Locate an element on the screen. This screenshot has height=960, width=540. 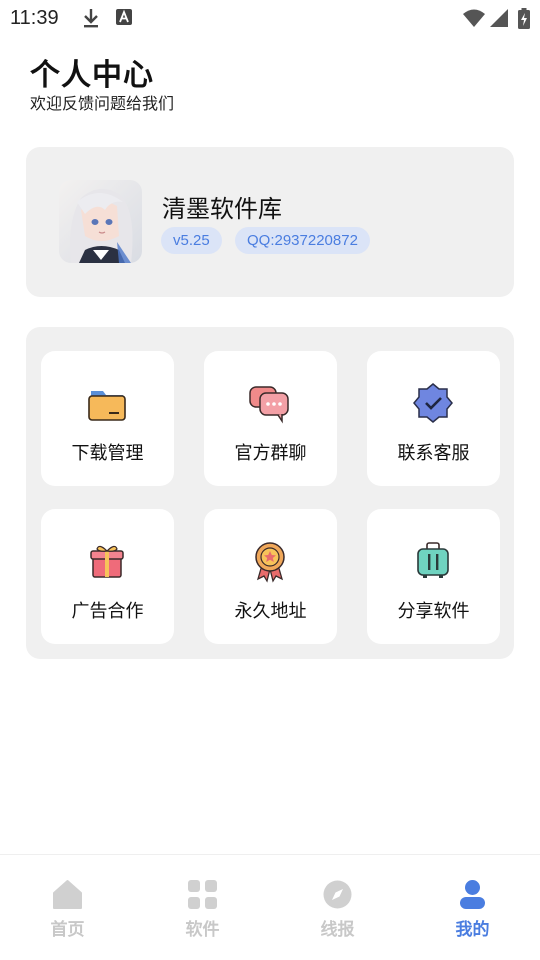
nav-label: 线报 is located at coordinates (337, 930).